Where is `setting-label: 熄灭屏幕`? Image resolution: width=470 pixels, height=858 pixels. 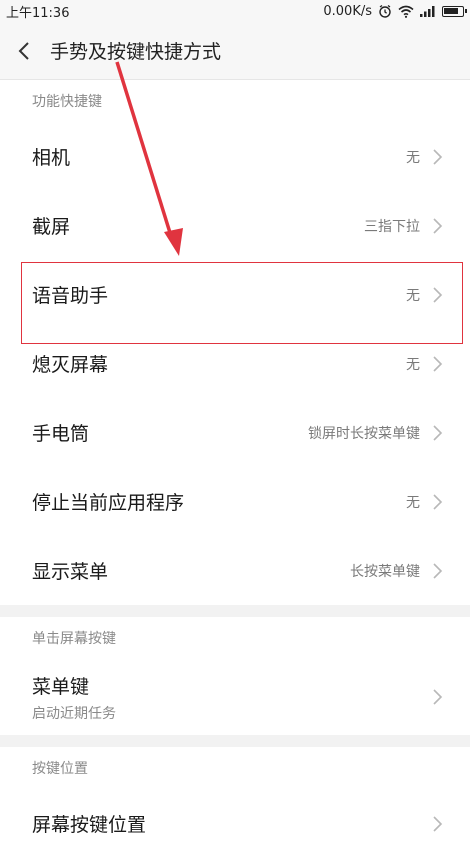 setting-label: 熄灭屏幕 is located at coordinates (70, 365).